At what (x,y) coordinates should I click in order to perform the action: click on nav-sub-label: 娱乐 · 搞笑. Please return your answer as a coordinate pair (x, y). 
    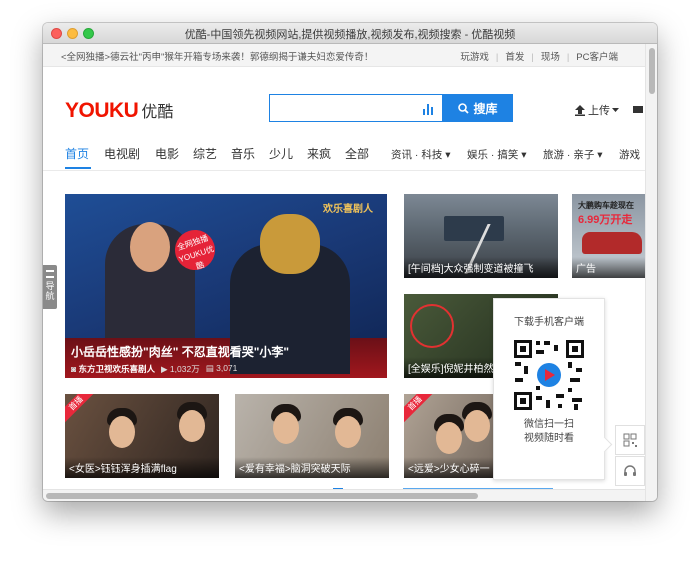
    Looking at the image, I should click on (493, 155).